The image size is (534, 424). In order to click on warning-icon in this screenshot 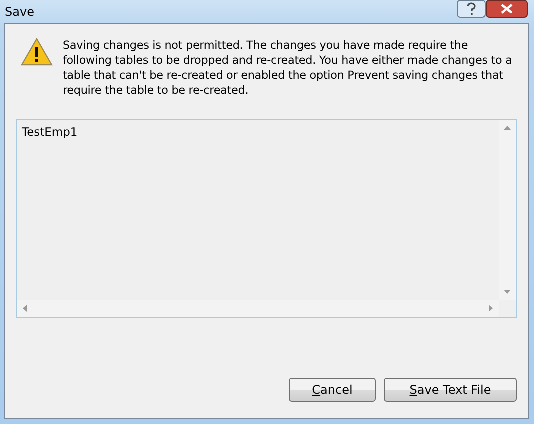, I will do `click(37, 52)`.